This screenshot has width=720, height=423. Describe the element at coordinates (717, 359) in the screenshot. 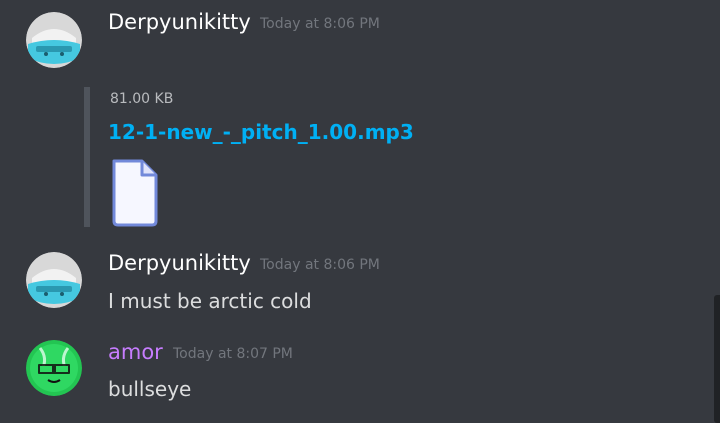

I see `scrollbar-thumb` at that location.